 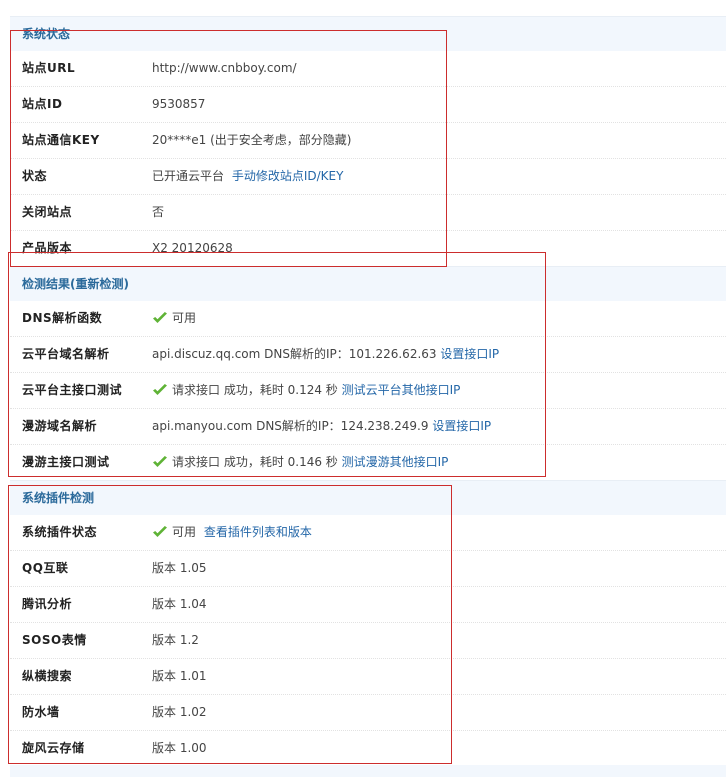 I want to click on manyou-api-test-text: 请求接口 成功，耗时 0.146 秒, so click(x=255, y=462).